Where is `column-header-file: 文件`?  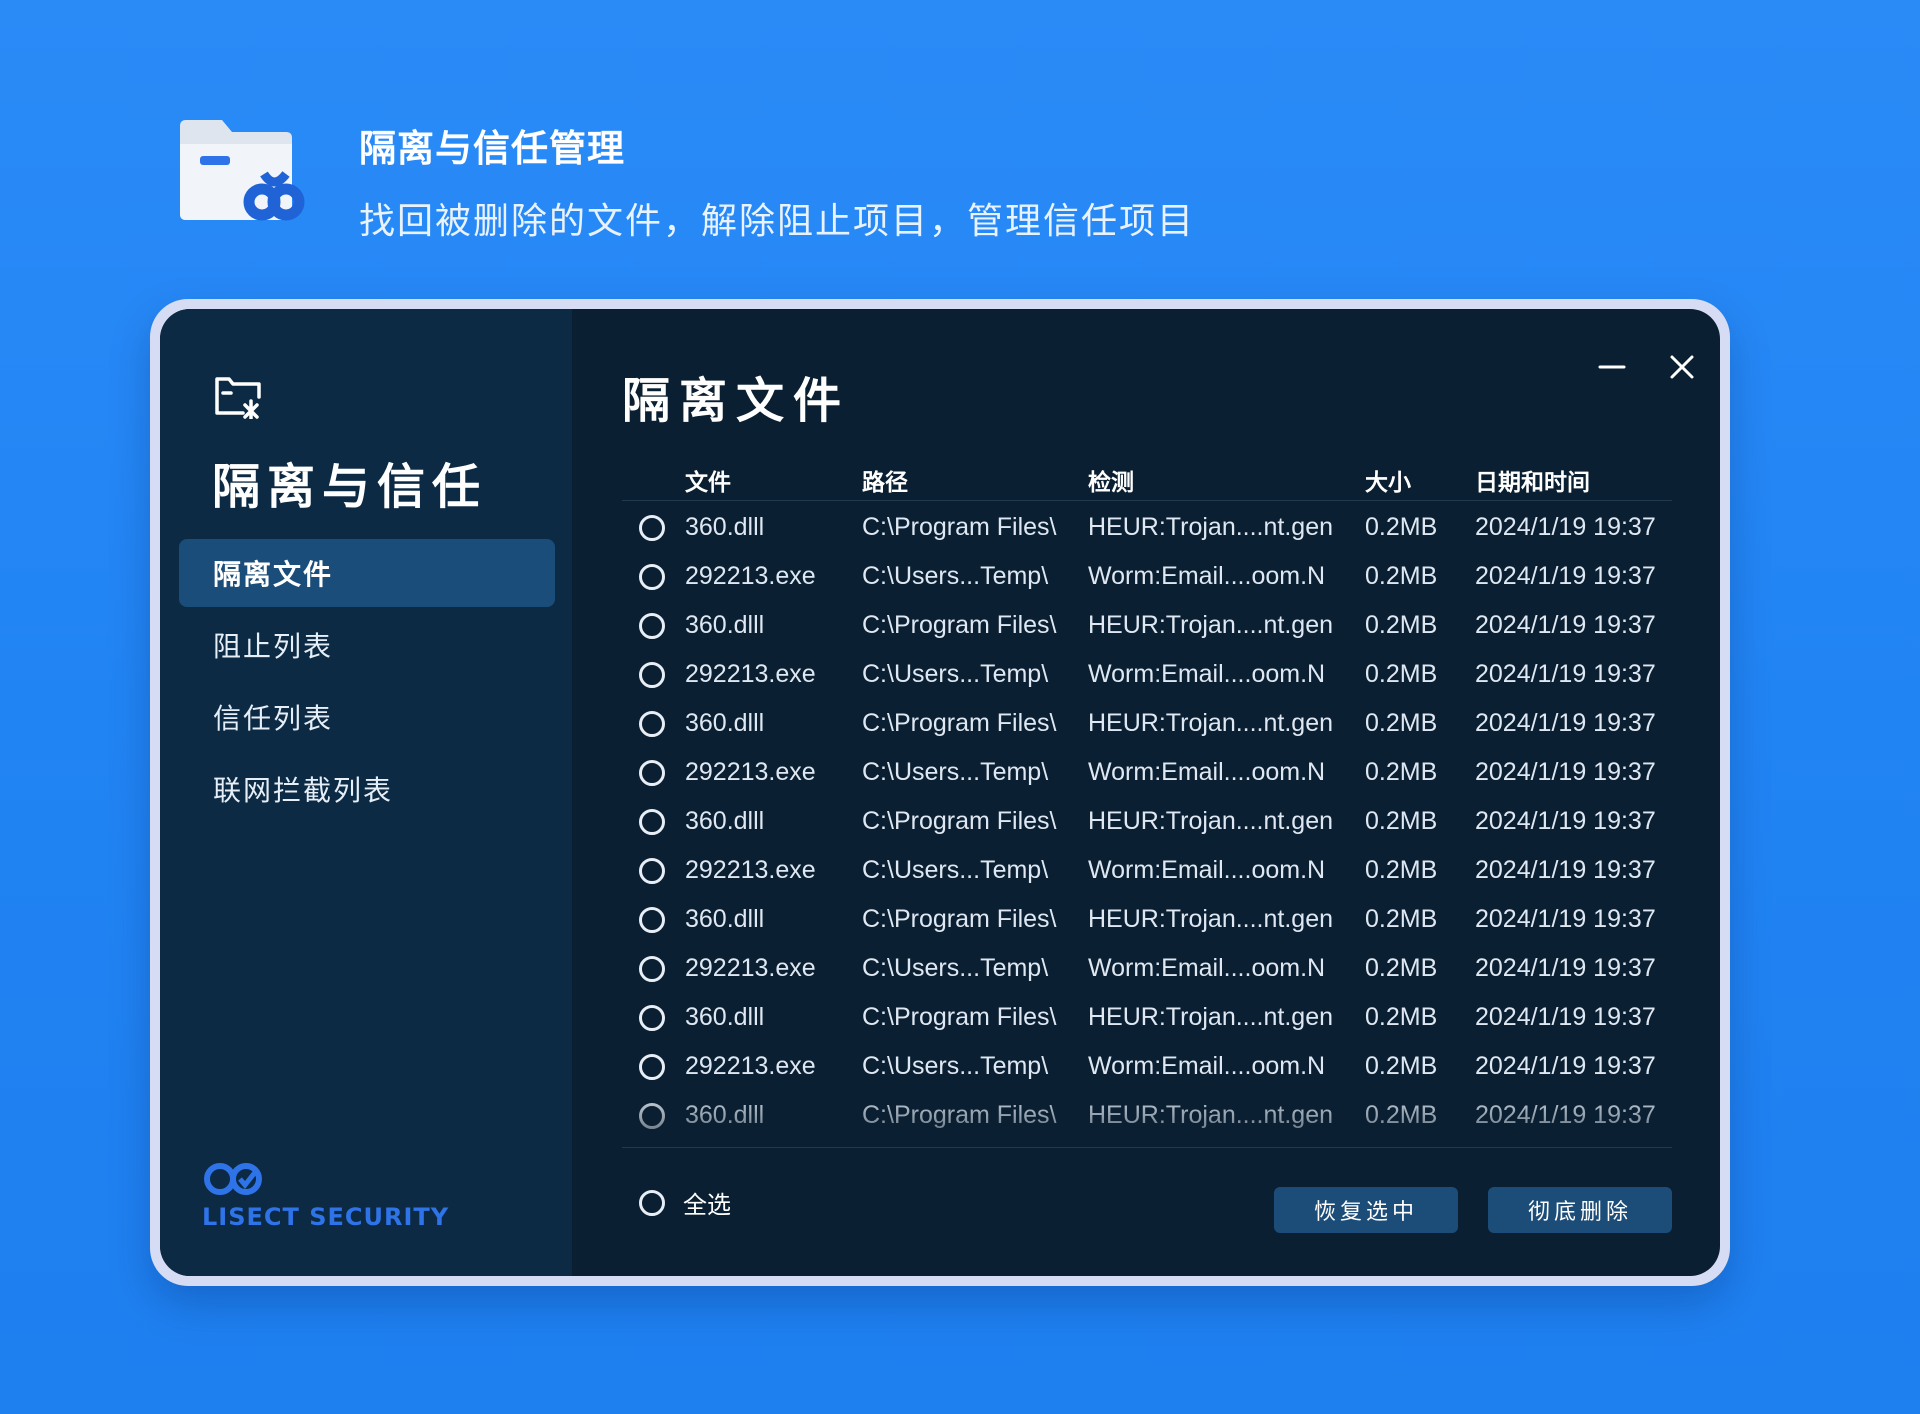
column-header-file: 文件 is located at coordinates (708, 481).